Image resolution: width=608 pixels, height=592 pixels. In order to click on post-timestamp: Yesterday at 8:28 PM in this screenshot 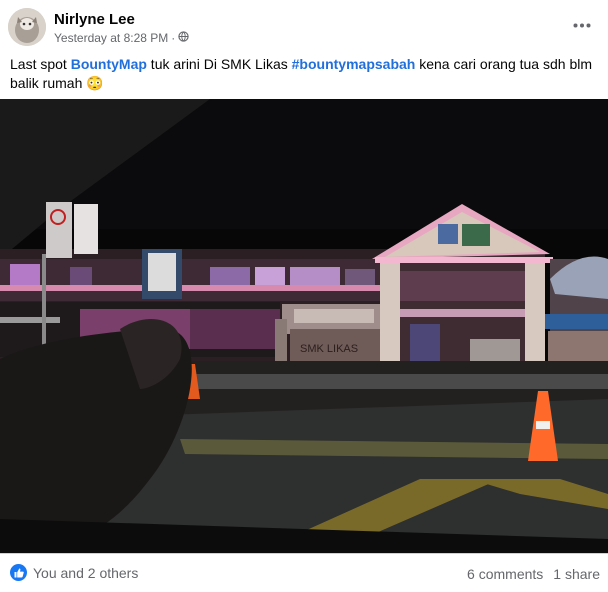, I will do `click(111, 38)`.